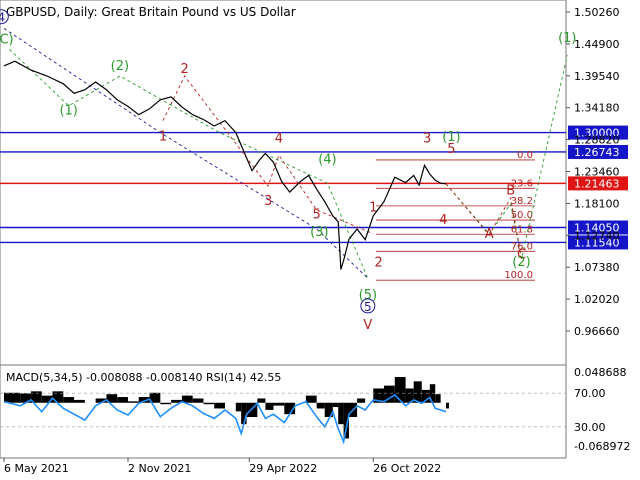 This screenshot has width=640, height=480. I want to click on wave-label: (1), so click(68, 111).